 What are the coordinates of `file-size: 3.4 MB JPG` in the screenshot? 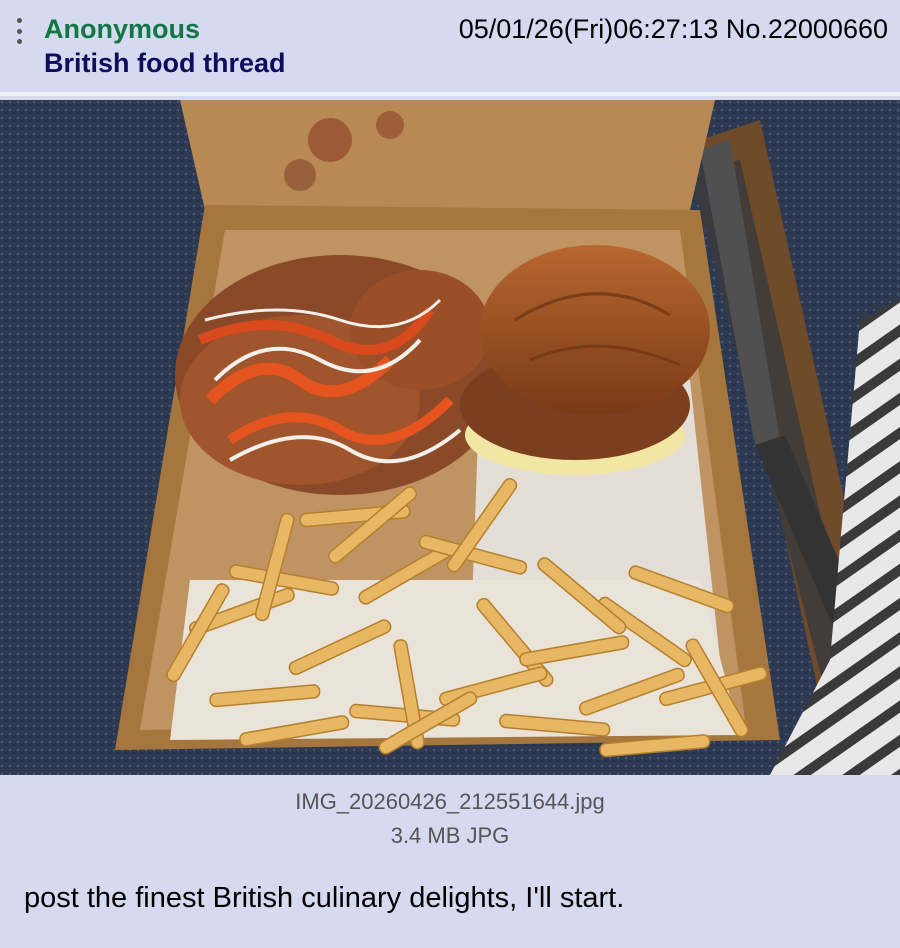 It's located at (450, 835).